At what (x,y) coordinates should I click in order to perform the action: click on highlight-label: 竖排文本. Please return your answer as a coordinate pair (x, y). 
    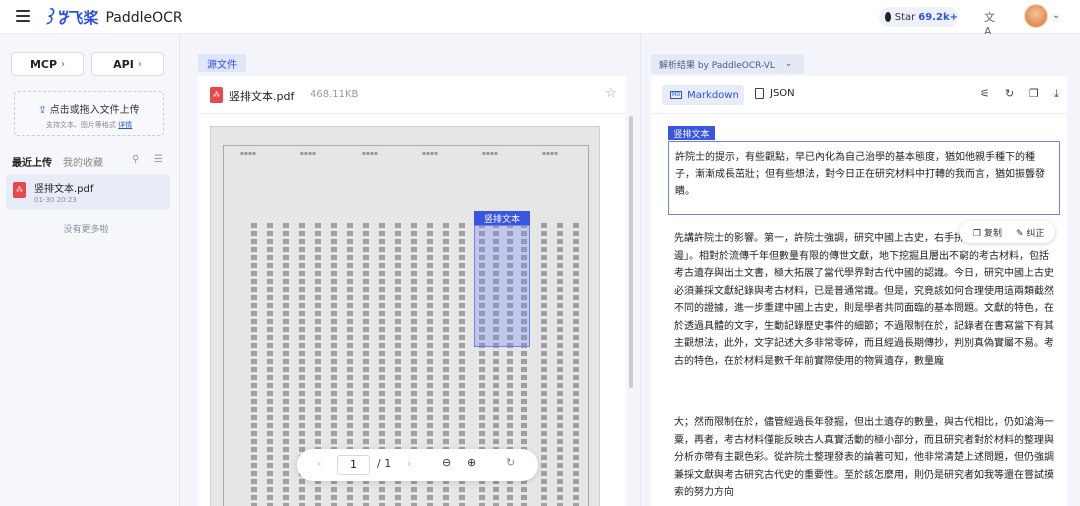
    Looking at the image, I should click on (502, 218).